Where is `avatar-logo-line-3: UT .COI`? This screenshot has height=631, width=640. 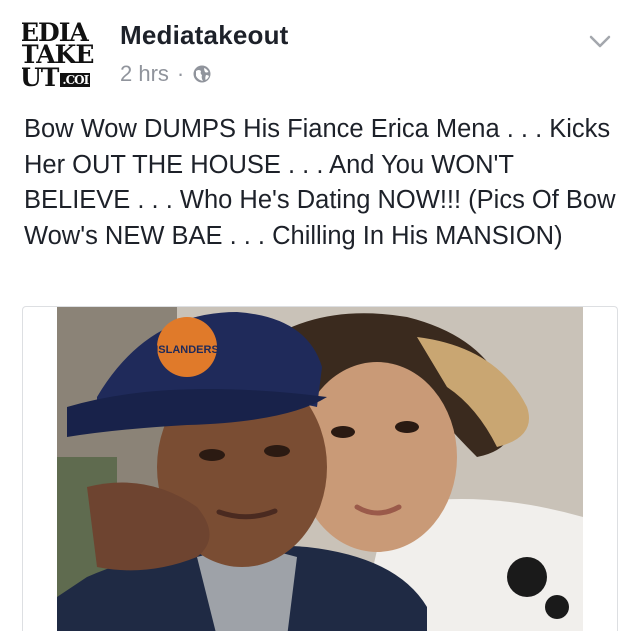
avatar-logo-line-3: UT .COI is located at coordinates (56, 77).